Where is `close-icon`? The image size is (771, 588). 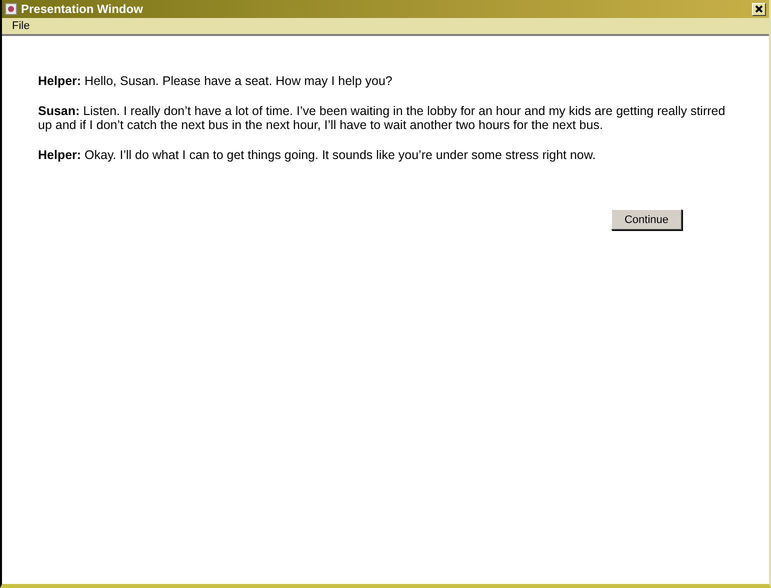 close-icon is located at coordinates (759, 9).